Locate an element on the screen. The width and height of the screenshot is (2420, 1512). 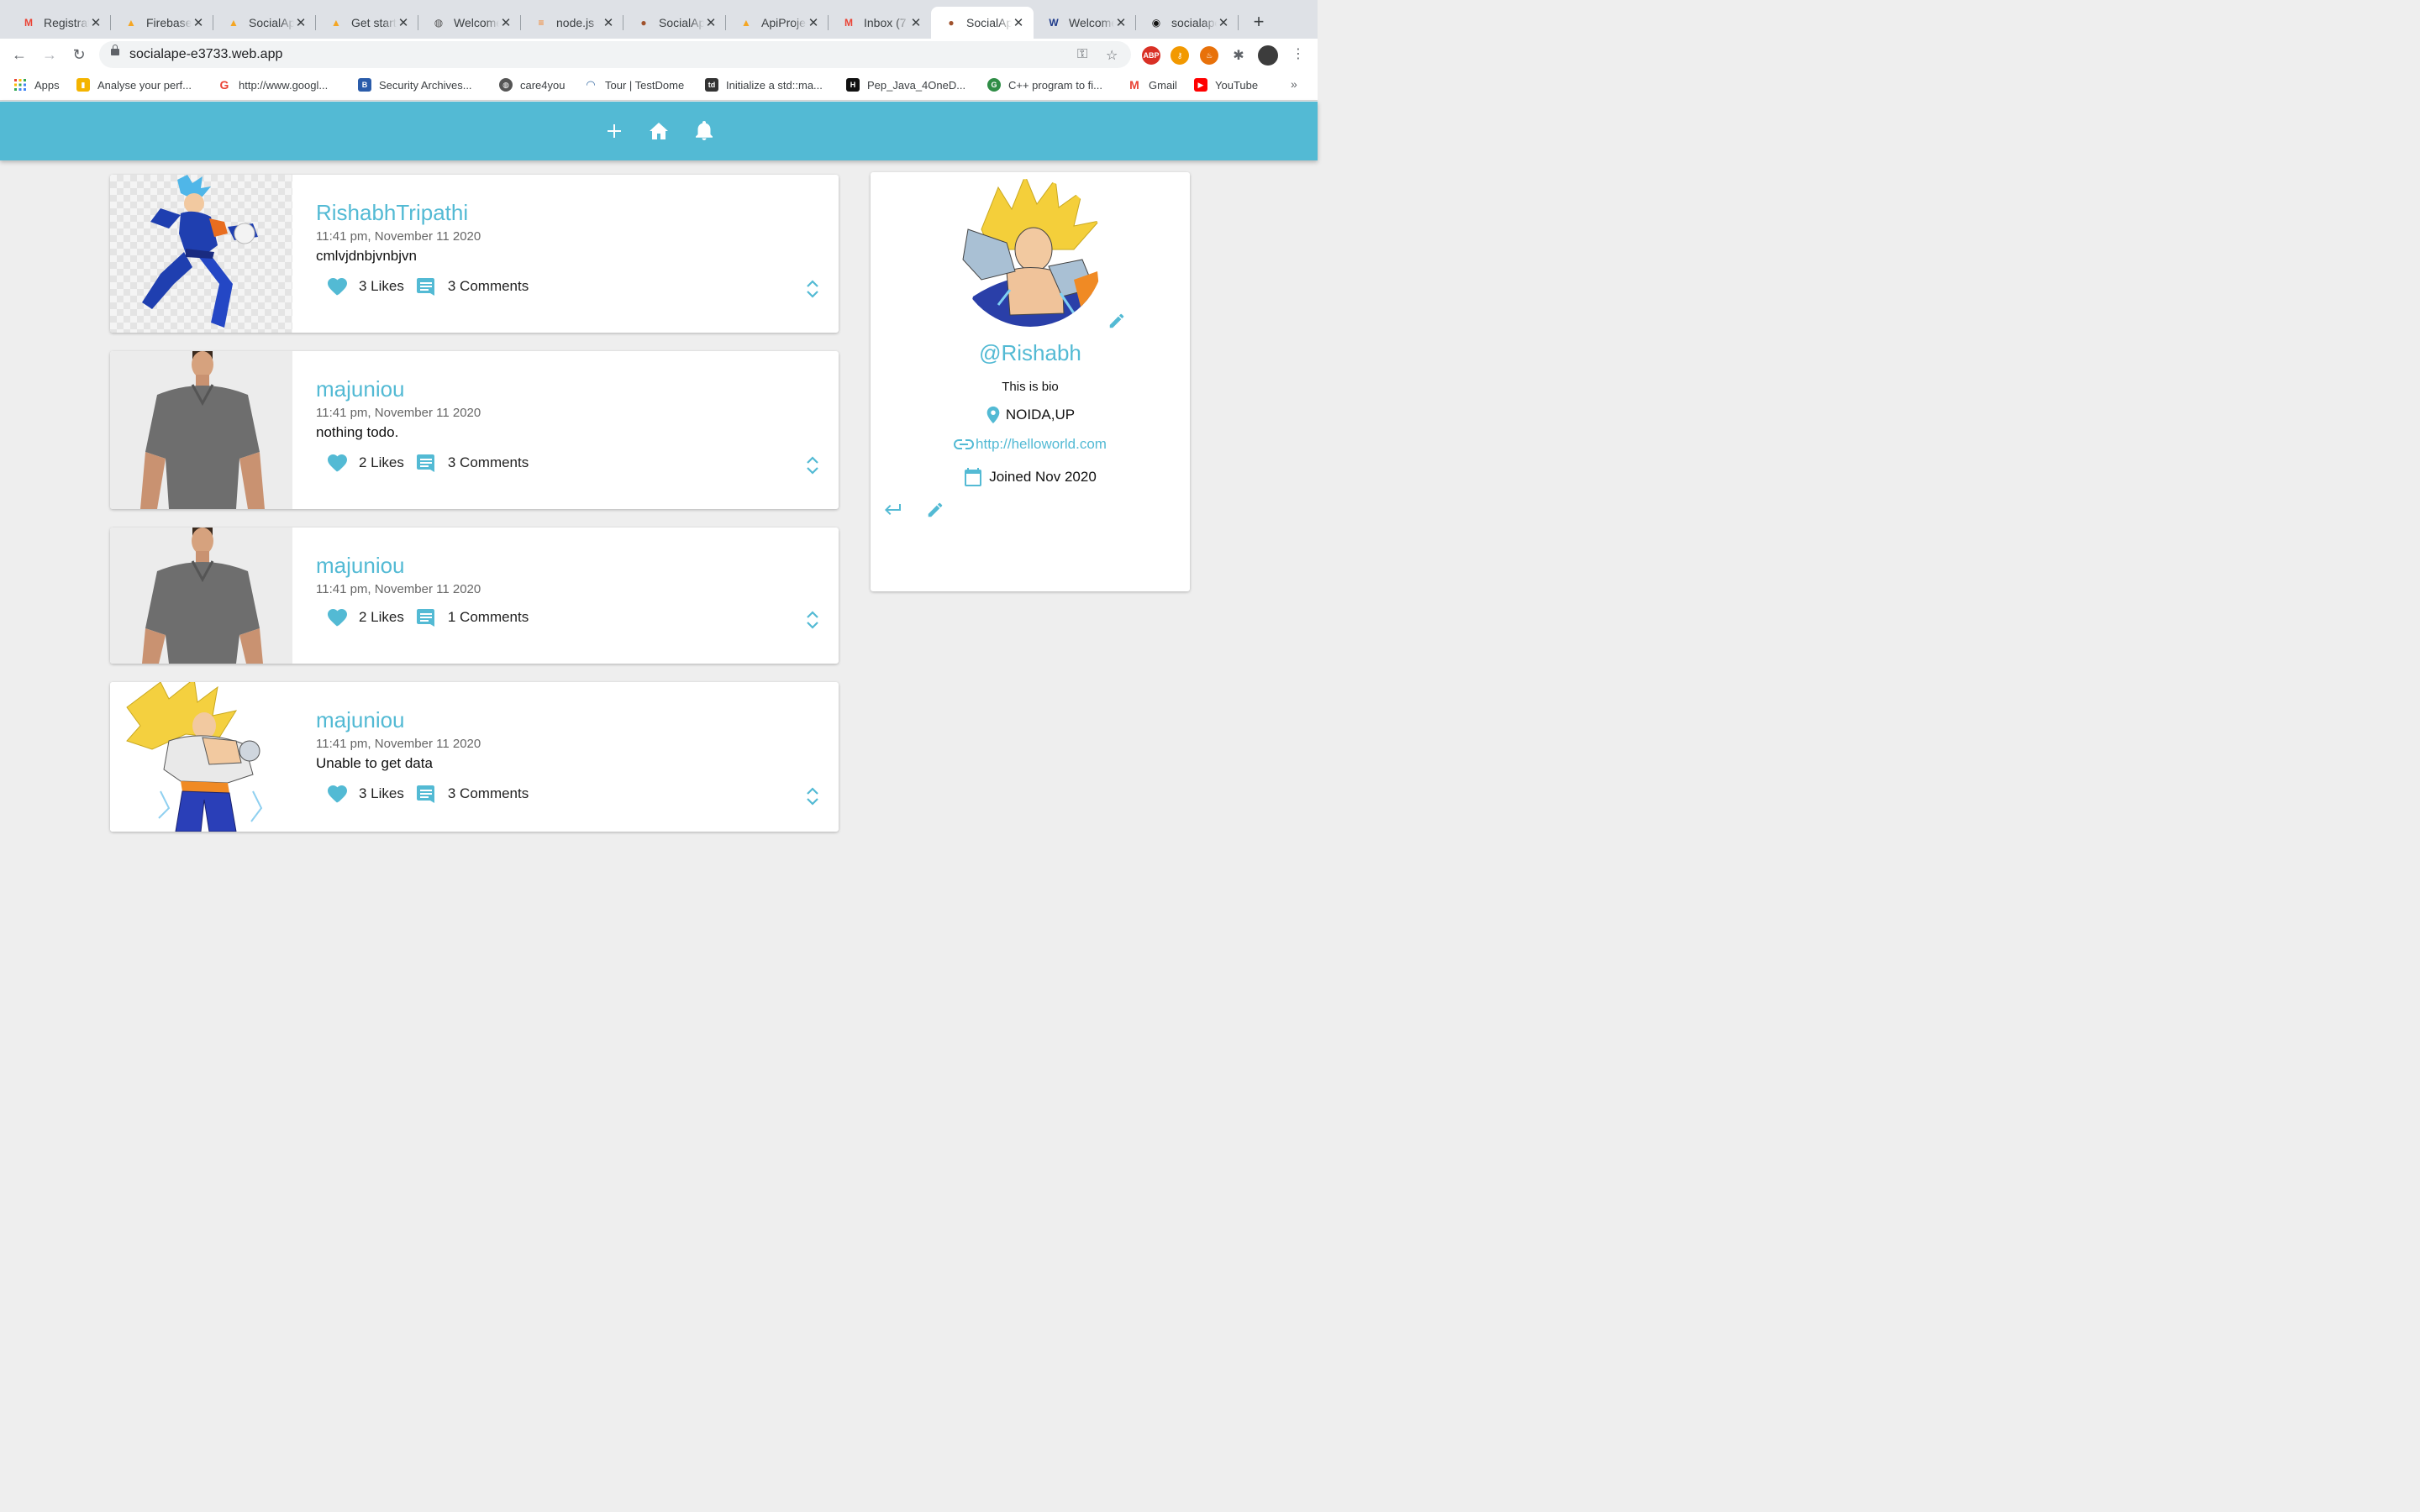
browser-tab: M Registration ✕ is located at coordinates (60, 23).